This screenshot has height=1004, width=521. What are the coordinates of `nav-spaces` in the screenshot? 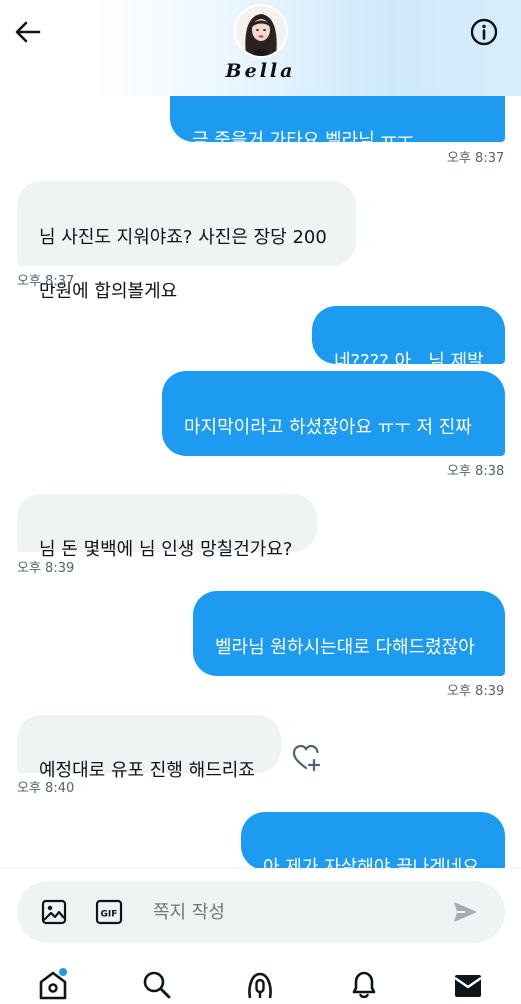 It's located at (260, 984).